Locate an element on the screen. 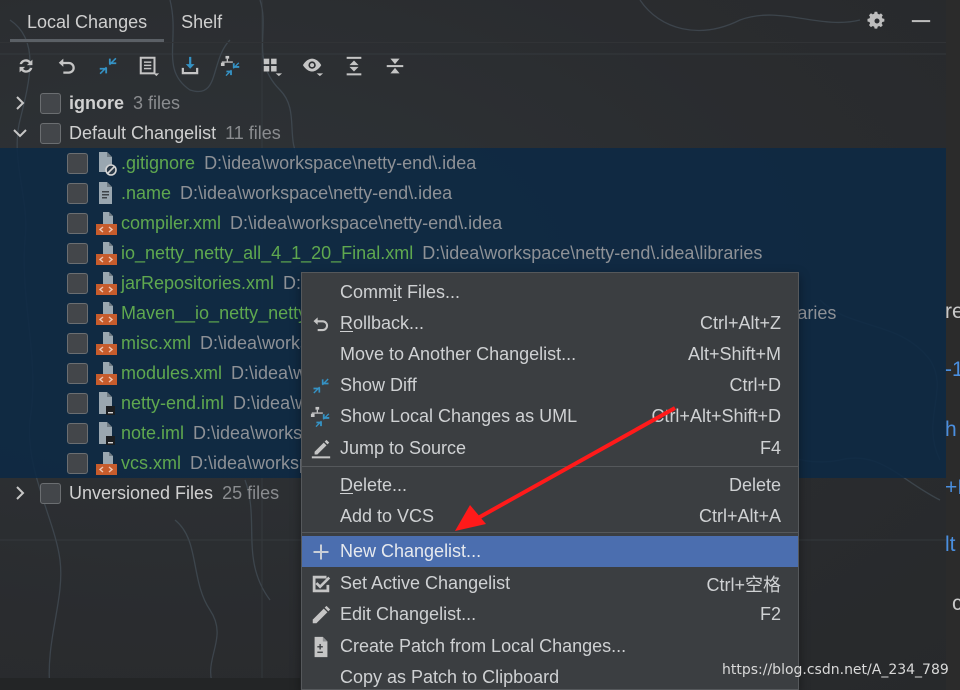 This screenshot has width=960, height=690. file-name: netty-end.iml is located at coordinates (173, 402).